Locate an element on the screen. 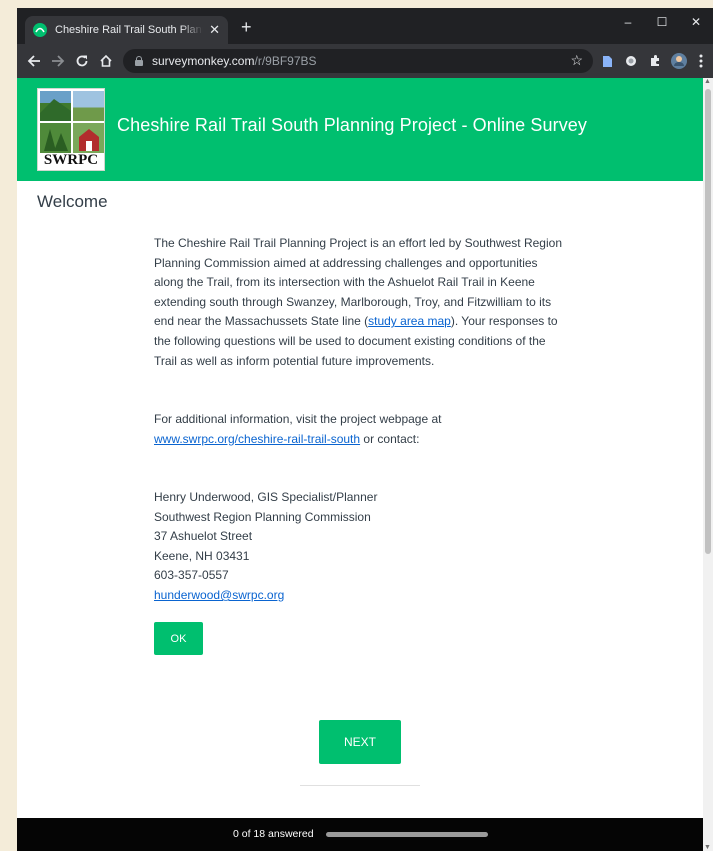  lock-icon is located at coordinates (139, 61).